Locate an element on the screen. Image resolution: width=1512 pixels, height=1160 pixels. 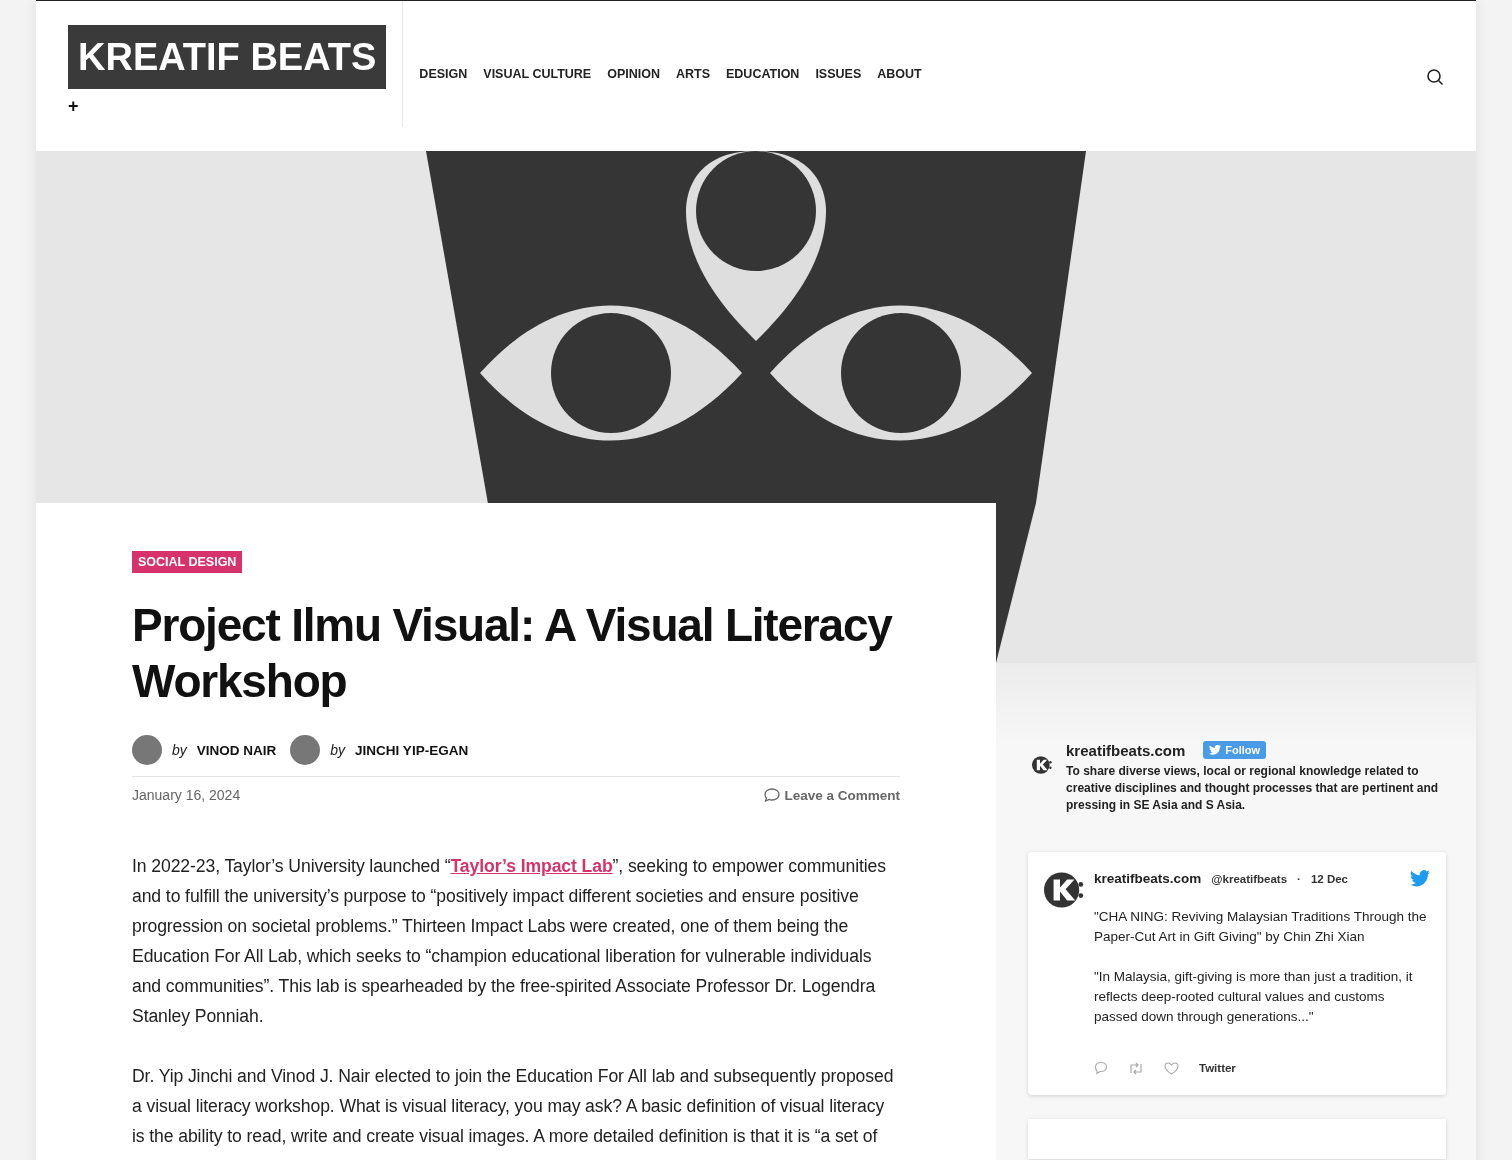
body-paragraph: Dr. Yip Jinchi and Vinod J. Nair elected to join the Education For All lab and subsequently proposed a visual literacy workshop. What is visual literacy, you may ask? A basic definition of visual literacy is the ability to read, write and create visual images. A more detailed definition is that it is “a set of is located at coordinates (513, 1106).